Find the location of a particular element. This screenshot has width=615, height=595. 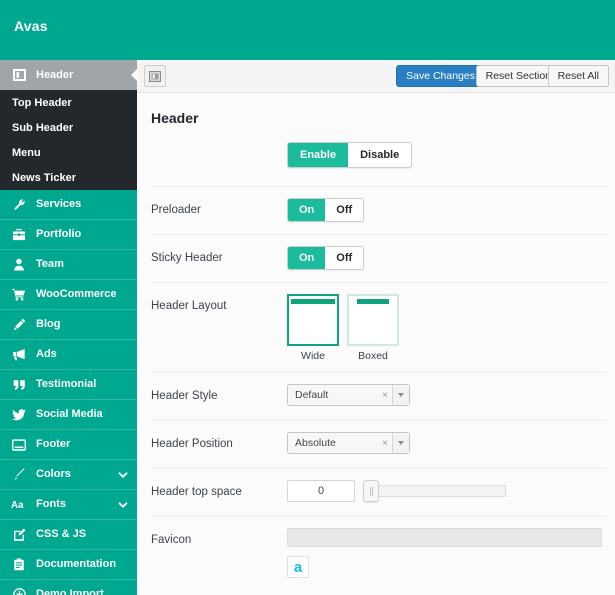

sidebar-item-blog: Blog is located at coordinates (68, 325).